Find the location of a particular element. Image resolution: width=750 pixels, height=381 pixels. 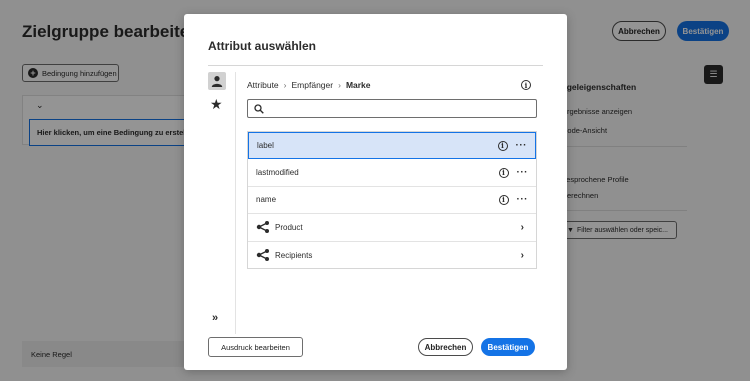

search-input is located at coordinates (402, 108).